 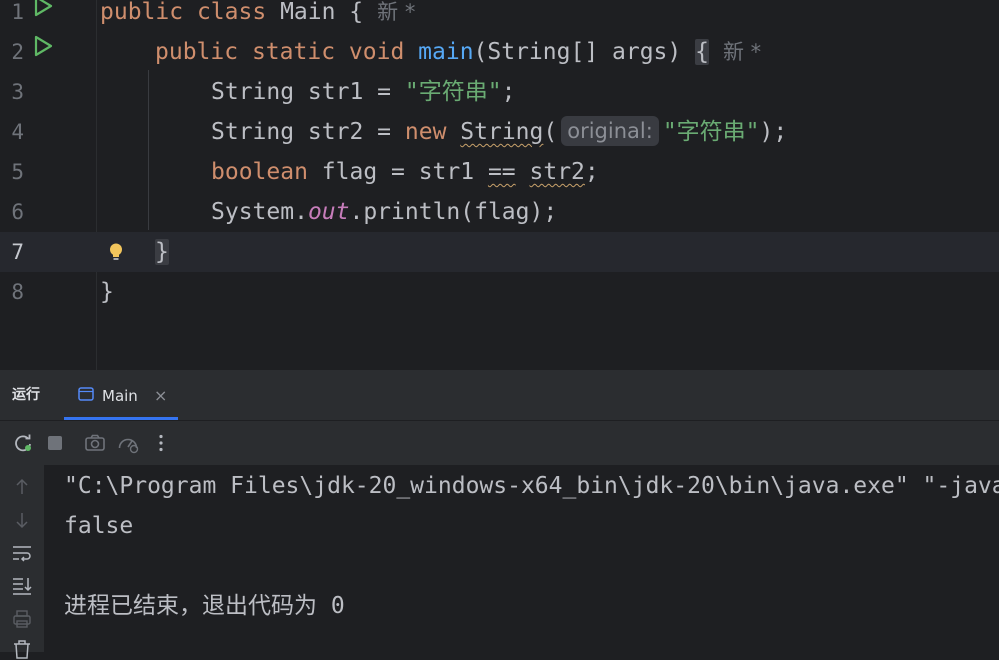 I want to click on code-line-7: 7 }, so click(x=499, y=252).